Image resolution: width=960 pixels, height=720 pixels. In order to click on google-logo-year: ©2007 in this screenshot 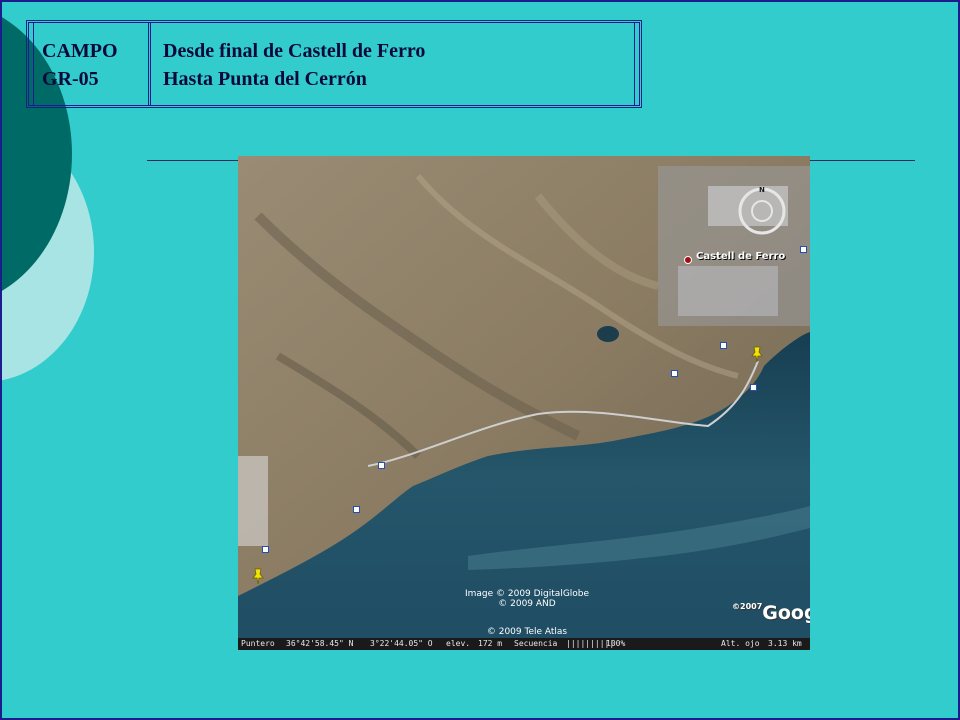, I will do `click(747, 606)`.